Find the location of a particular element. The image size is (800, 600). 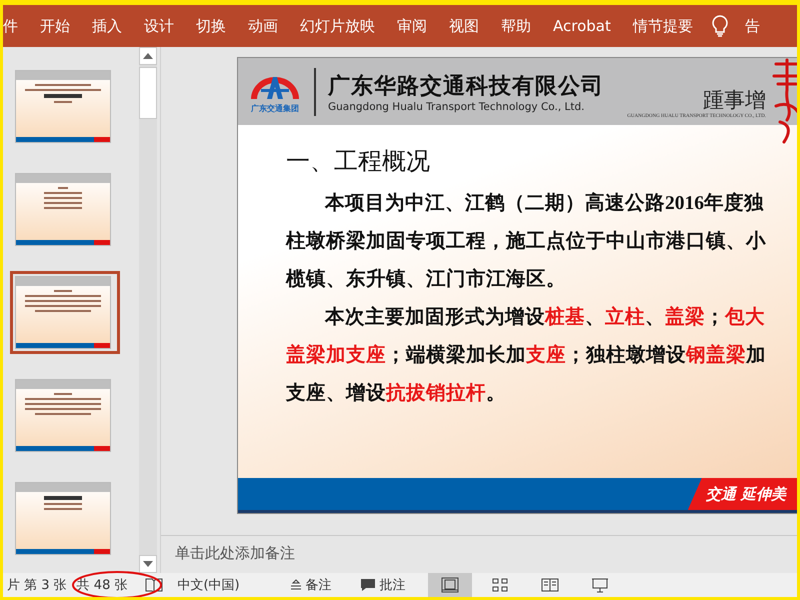

ribbon-tab: 审阅 is located at coordinates (412, 26).